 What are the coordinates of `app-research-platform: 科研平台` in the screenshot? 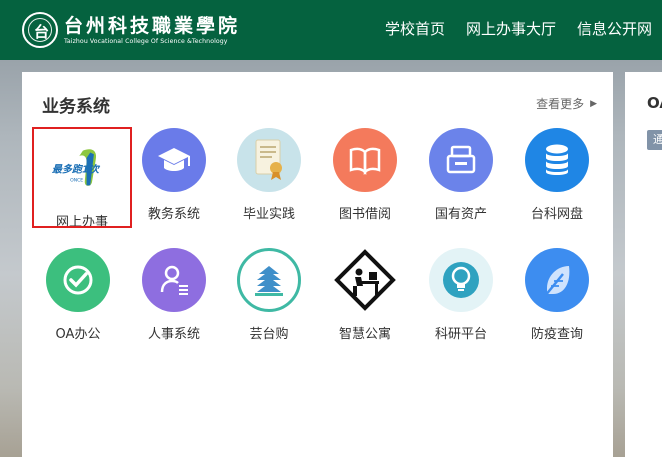 It's located at (461, 295).